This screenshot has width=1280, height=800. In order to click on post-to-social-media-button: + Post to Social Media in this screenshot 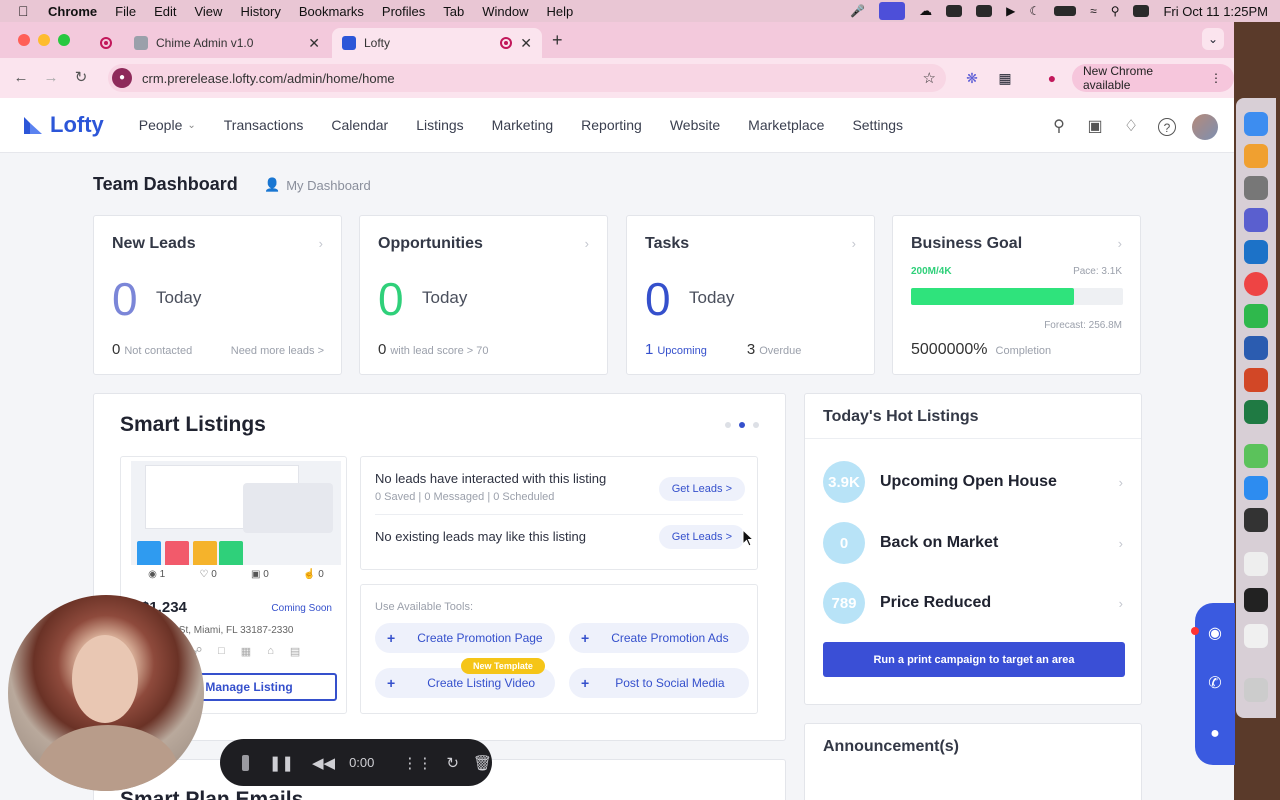, I will do `click(659, 683)`.